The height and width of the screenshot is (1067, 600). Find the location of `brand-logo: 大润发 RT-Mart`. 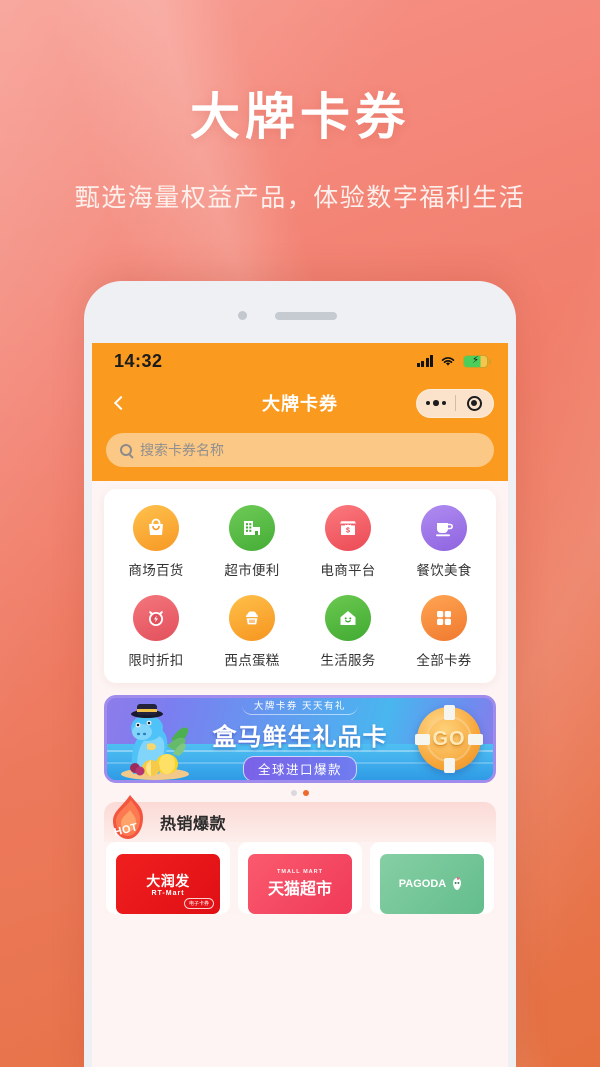

brand-logo: 大润发 RT-Mart is located at coordinates (168, 884).